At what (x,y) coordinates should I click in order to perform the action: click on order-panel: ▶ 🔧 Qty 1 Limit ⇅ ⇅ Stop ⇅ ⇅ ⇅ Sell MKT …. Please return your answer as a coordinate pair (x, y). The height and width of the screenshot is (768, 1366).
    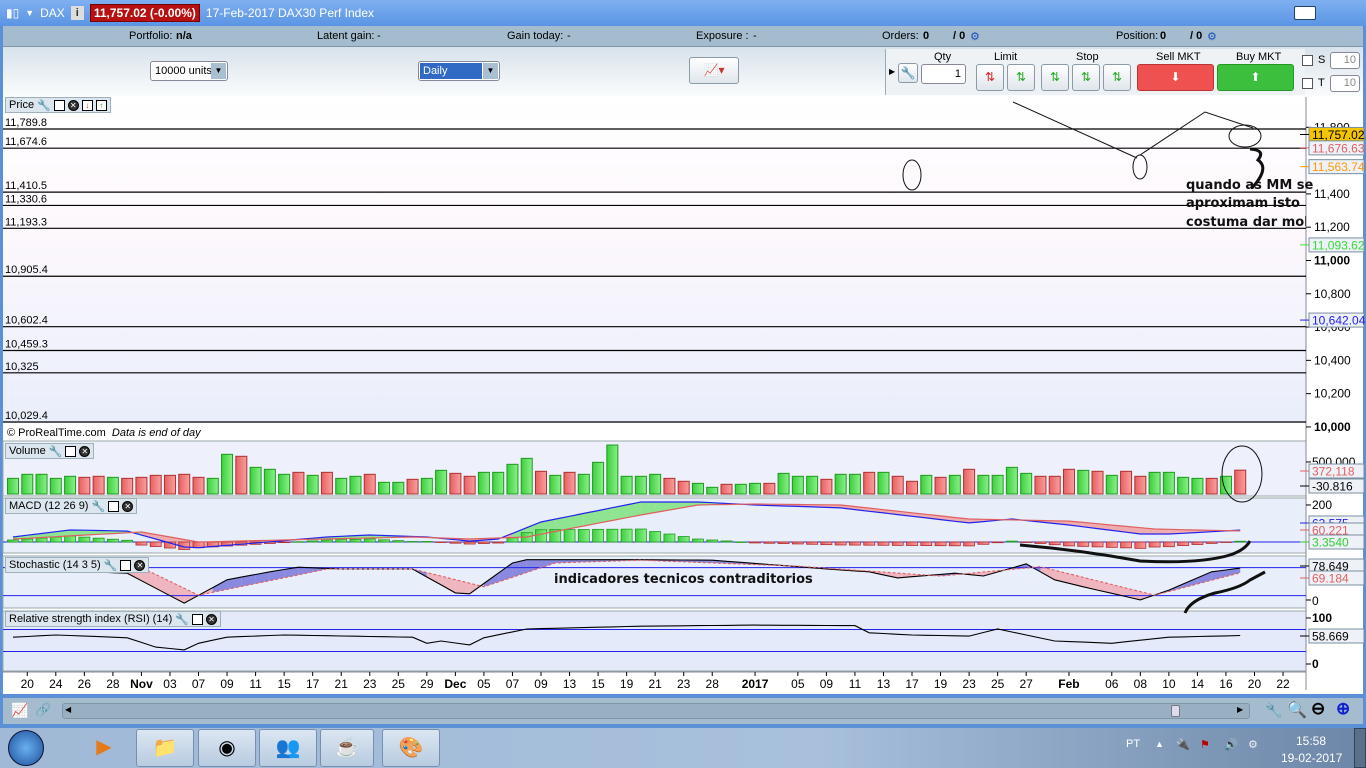
    Looking at the image, I should click on (1095, 72).